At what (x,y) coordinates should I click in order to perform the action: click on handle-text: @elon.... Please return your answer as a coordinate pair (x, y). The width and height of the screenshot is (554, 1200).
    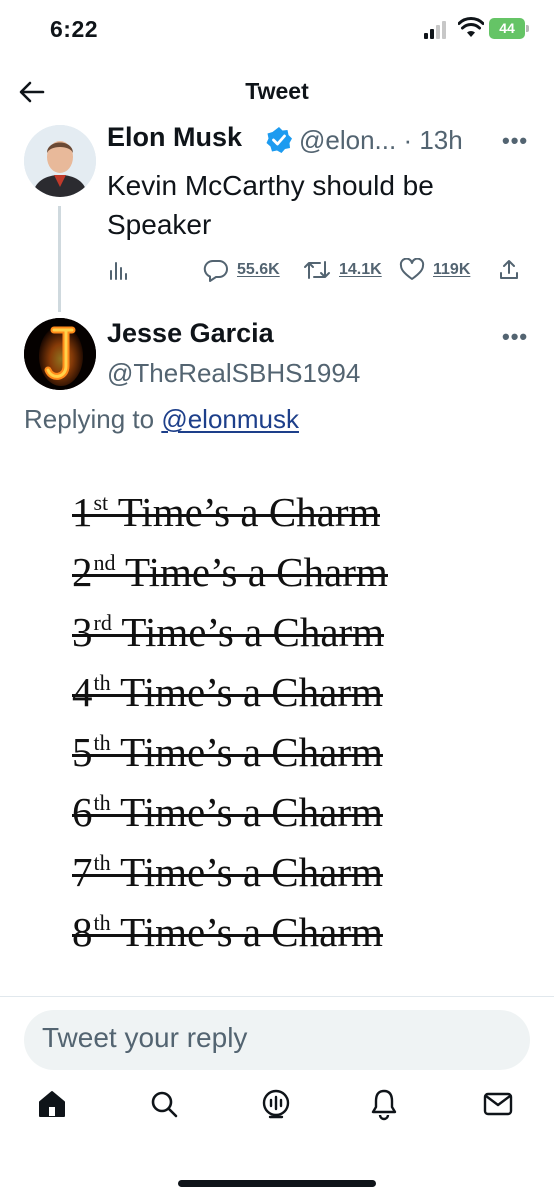
    Looking at the image, I should click on (347, 140).